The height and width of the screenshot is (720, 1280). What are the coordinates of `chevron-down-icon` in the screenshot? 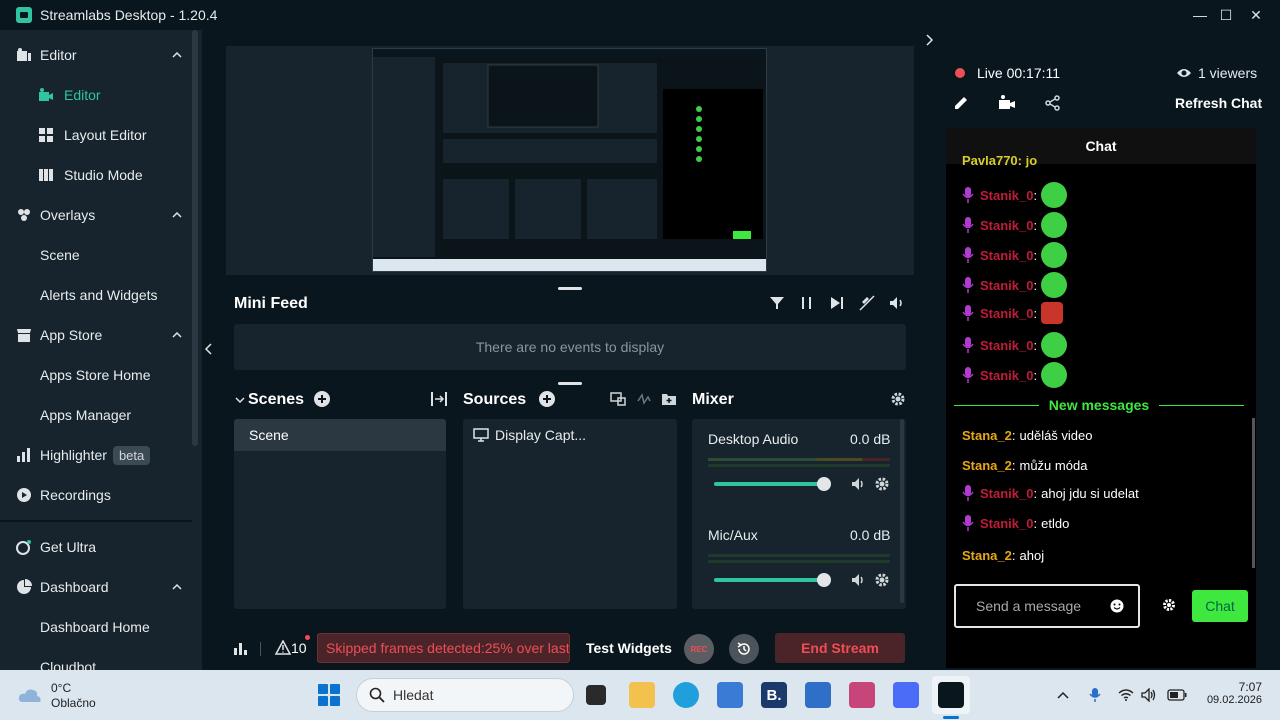 It's located at (240, 400).